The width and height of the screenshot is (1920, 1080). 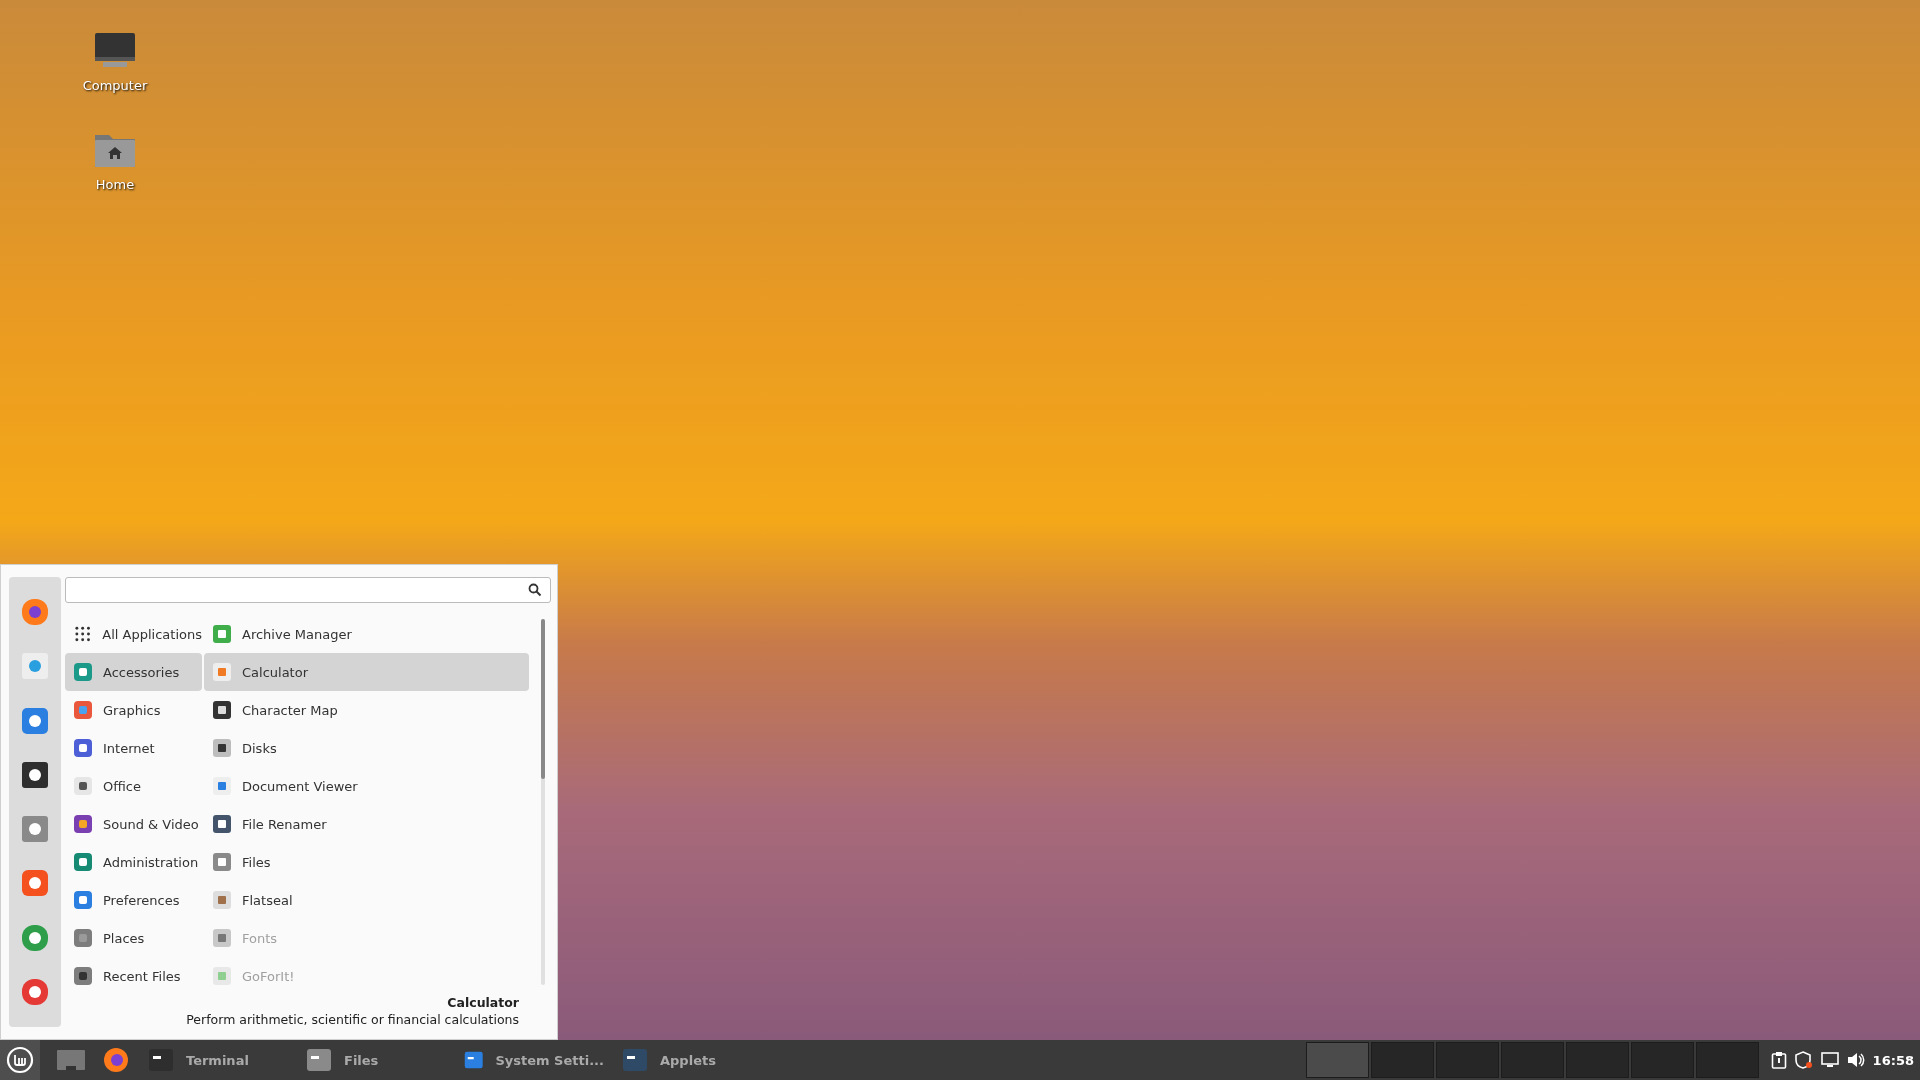 What do you see at coordinates (366, 710) in the screenshot?
I see `application-item: Character Map` at bounding box center [366, 710].